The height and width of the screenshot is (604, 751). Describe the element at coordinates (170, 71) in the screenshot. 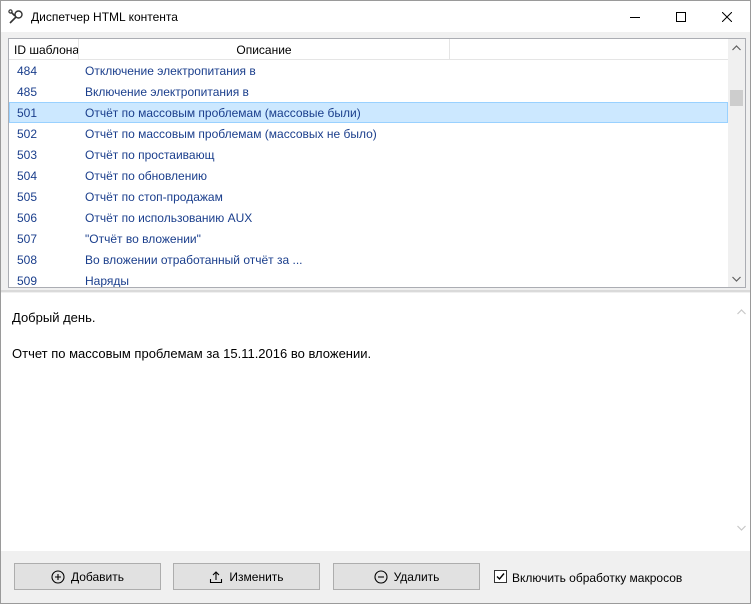

I see `row-description: Отключение электропитания в` at that location.